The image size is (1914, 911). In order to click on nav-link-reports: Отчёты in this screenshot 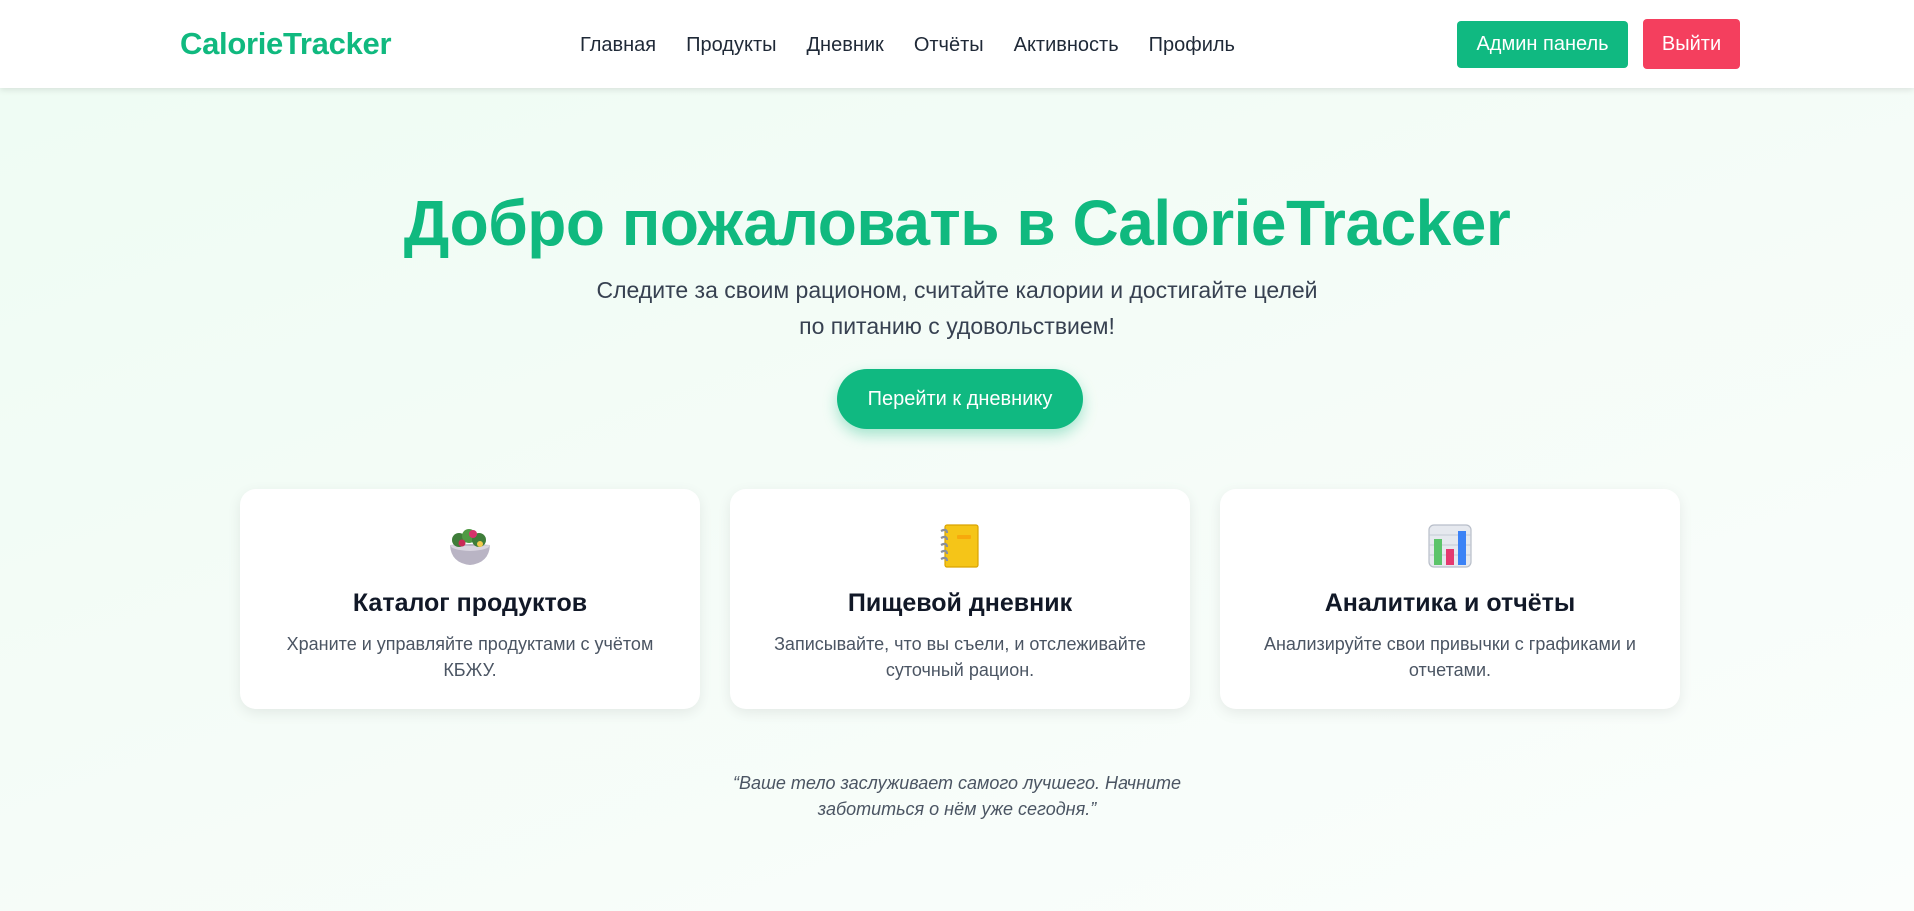, I will do `click(949, 45)`.